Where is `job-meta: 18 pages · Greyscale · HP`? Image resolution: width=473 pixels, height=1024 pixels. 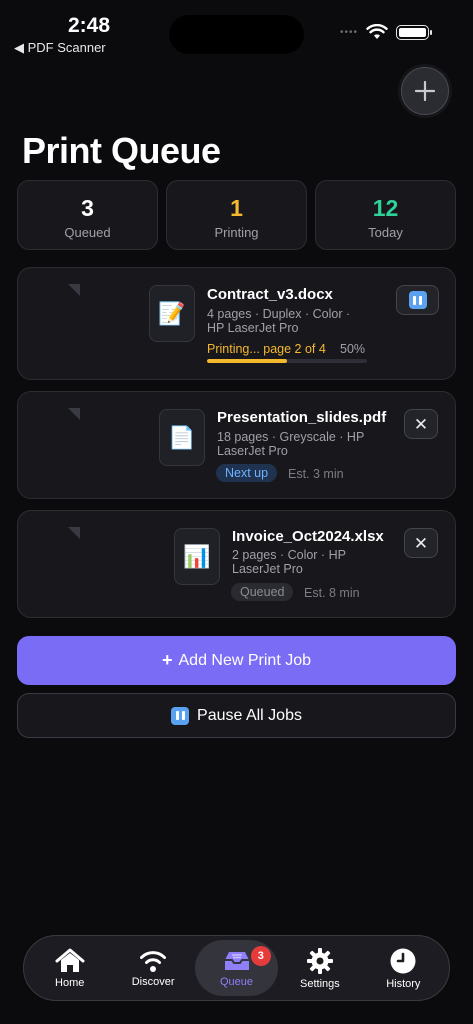
job-meta: 18 pages · Greyscale · HP is located at coordinates (291, 437).